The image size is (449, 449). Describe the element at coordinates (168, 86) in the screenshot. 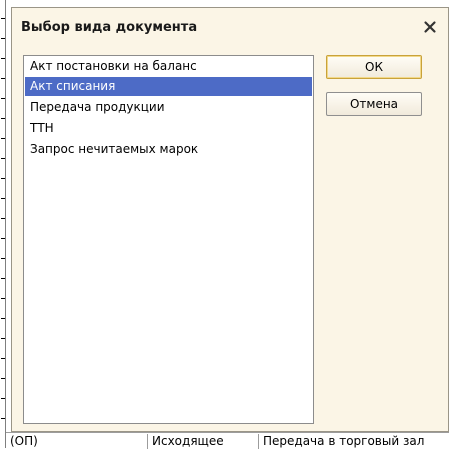

I see `list-item-selected: Акт списания` at that location.